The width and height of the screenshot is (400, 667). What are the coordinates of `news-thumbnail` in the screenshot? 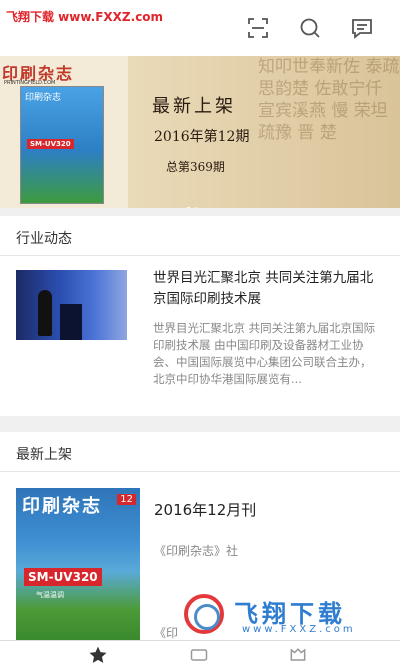 It's located at (71, 305).